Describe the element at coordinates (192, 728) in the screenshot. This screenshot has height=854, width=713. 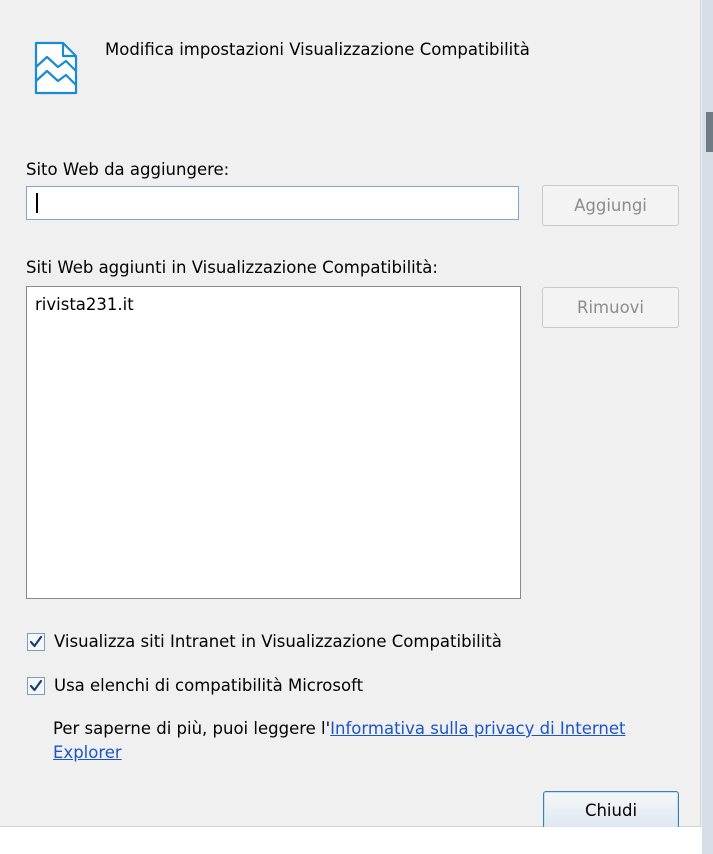
I see `privacy-info-prefix: Per saperne di più, puoi leggere l'` at that location.